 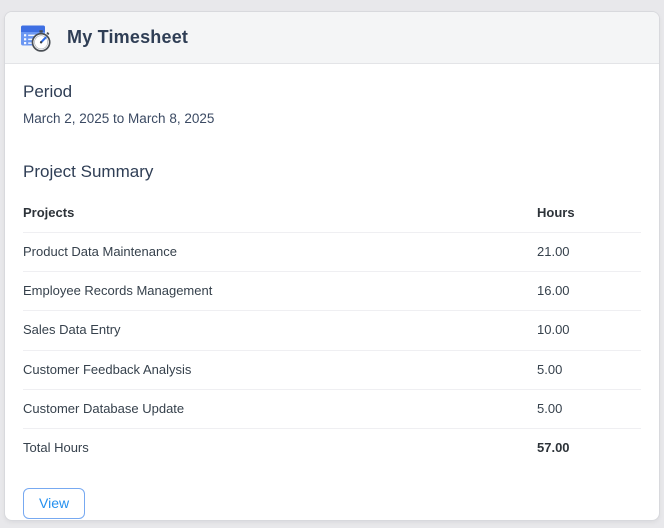 What do you see at coordinates (332, 38) in the screenshot?
I see `card-header: My Timesheet` at bounding box center [332, 38].